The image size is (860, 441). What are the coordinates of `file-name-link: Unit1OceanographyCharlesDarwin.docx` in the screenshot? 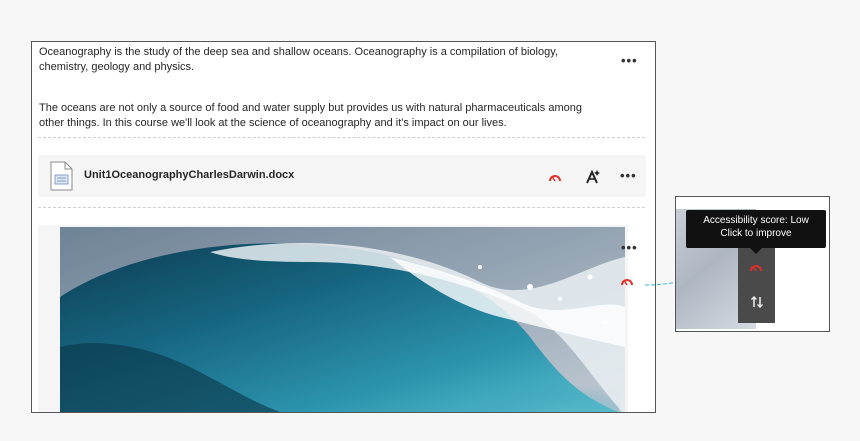 It's located at (189, 175).